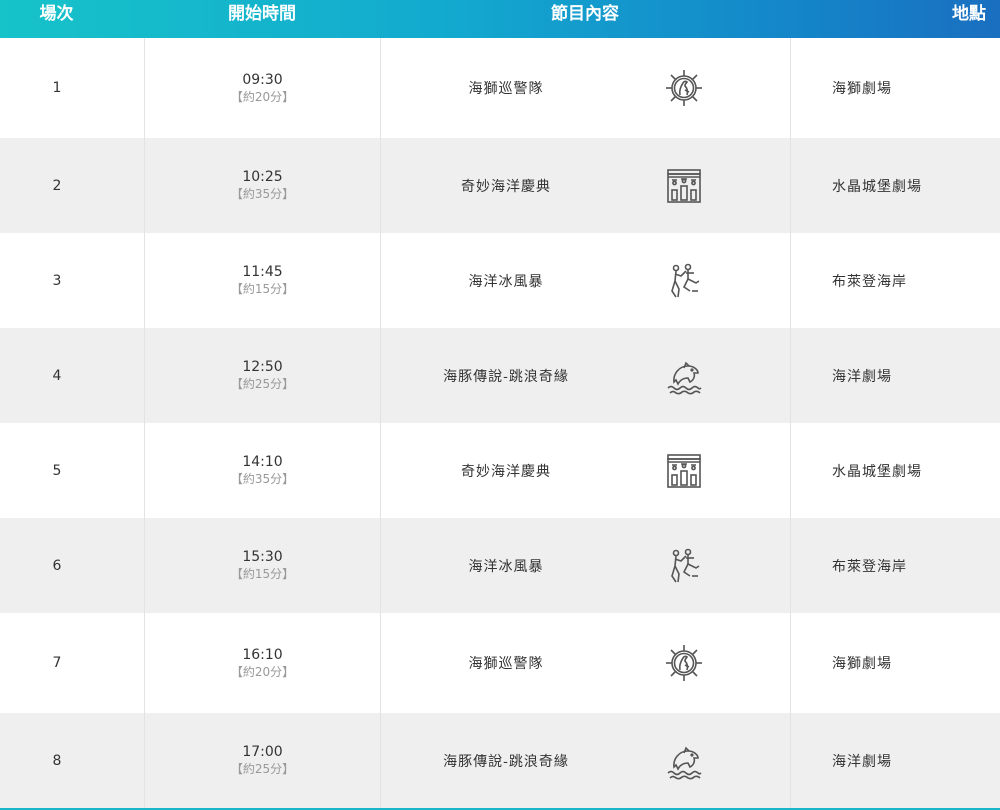 This screenshot has height=810, width=1000. I want to click on row-index: 8, so click(57, 760).